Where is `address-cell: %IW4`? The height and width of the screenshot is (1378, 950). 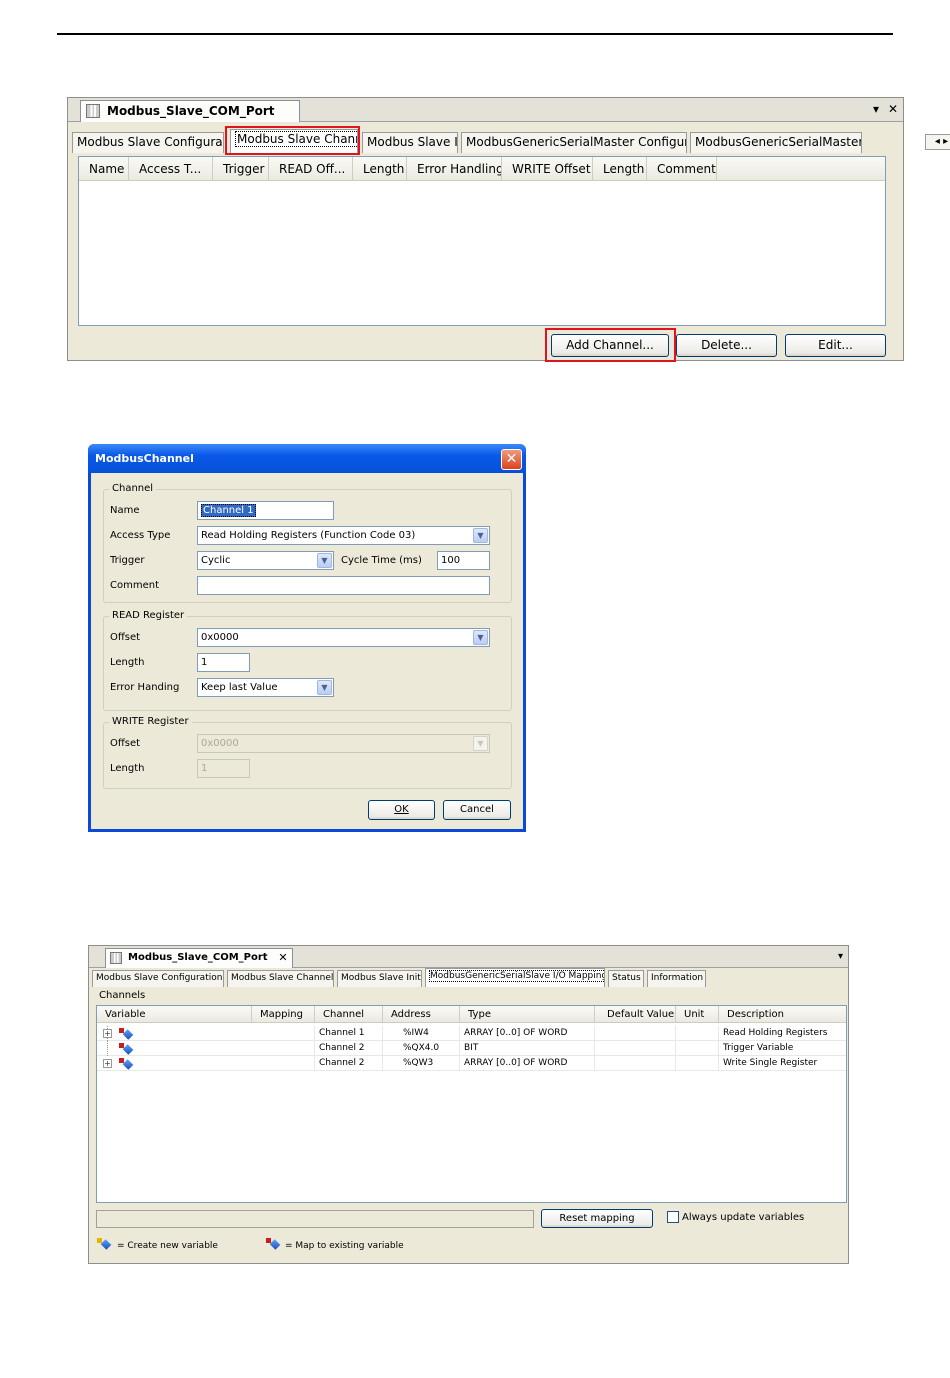
address-cell: %IW4 is located at coordinates (421, 1033).